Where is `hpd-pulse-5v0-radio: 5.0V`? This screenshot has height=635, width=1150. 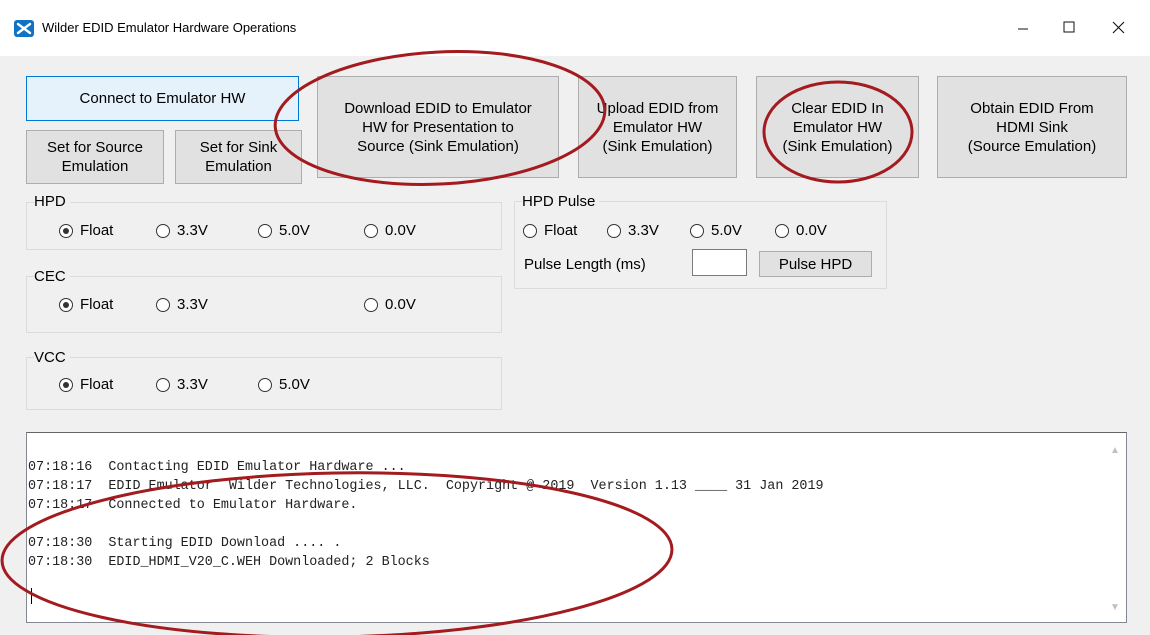 hpd-pulse-5v0-radio: 5.0V is located at coordinates (716, 230).